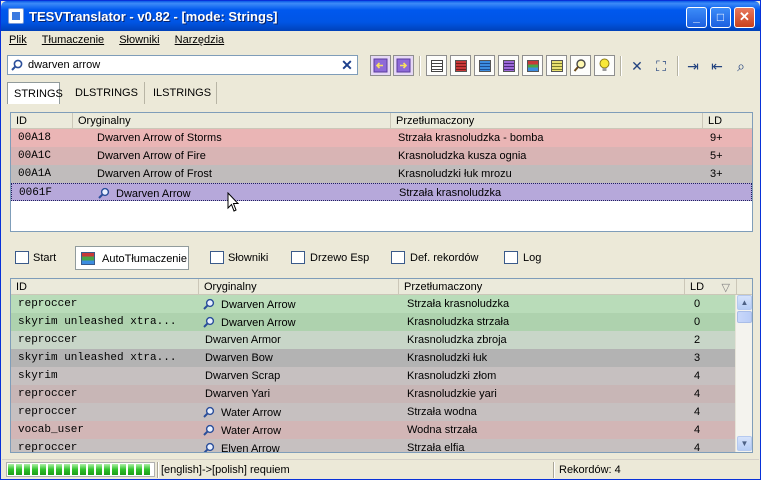  What do you see at coordinates (697, 322) in the screenshot?
I see `cell-ld: 0` at bounding box center [697, 322].